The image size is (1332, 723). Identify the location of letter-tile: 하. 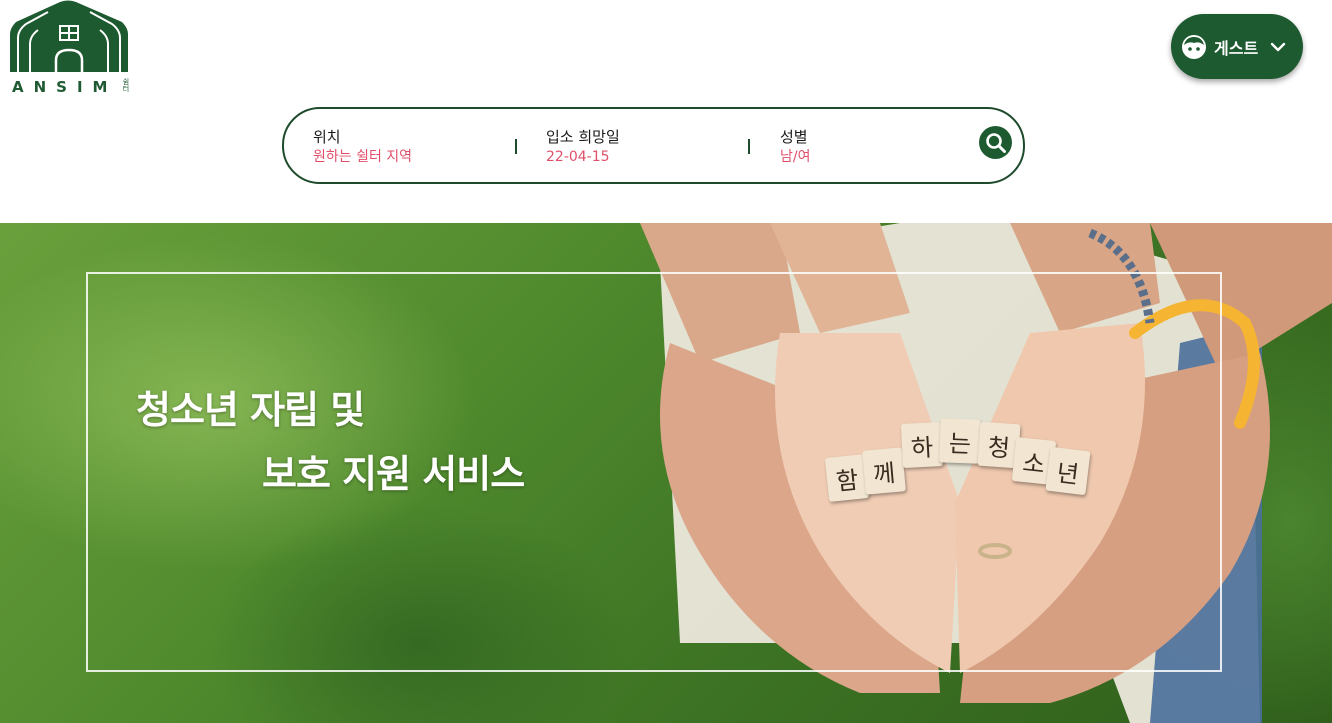
(922, 445).